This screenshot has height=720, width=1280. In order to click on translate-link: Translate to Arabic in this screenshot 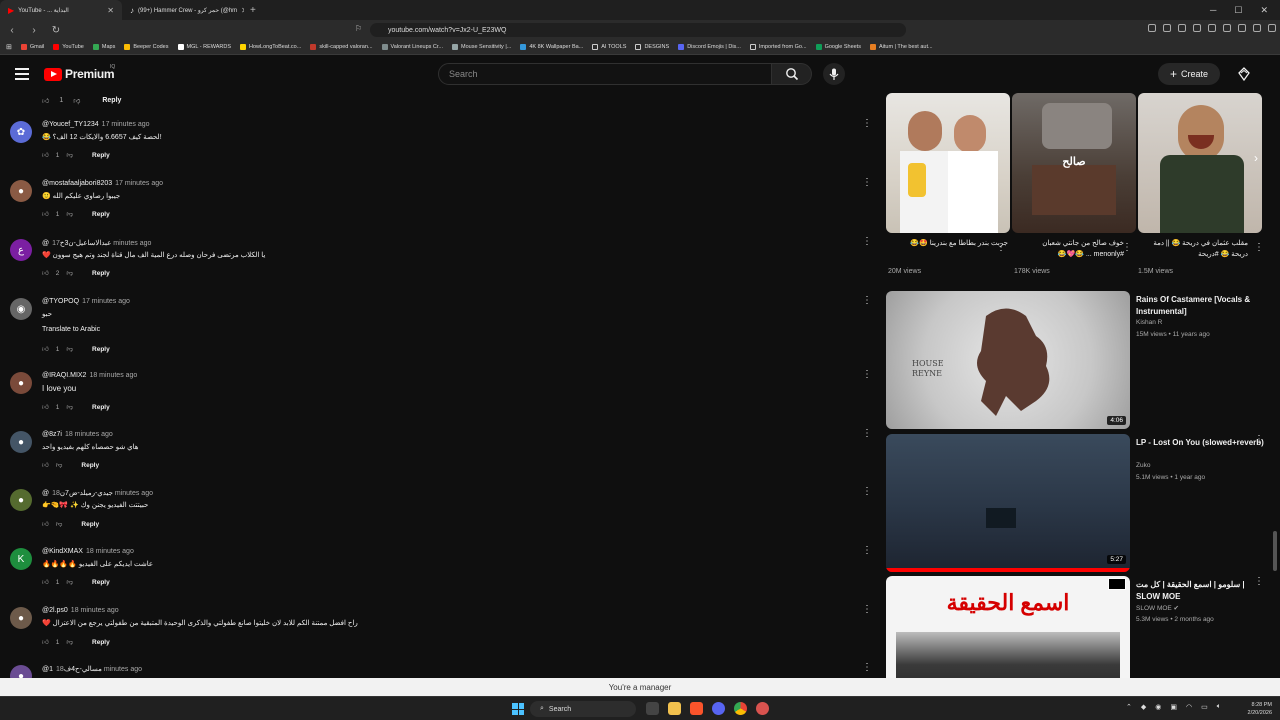, I will do `click(71, 329)`.